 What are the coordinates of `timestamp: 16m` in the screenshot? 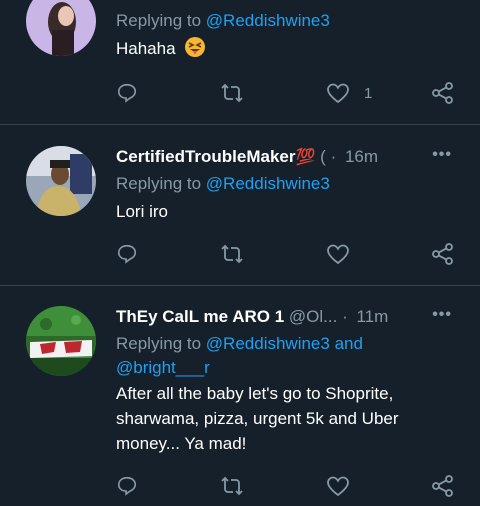 It's located at (361, 156).